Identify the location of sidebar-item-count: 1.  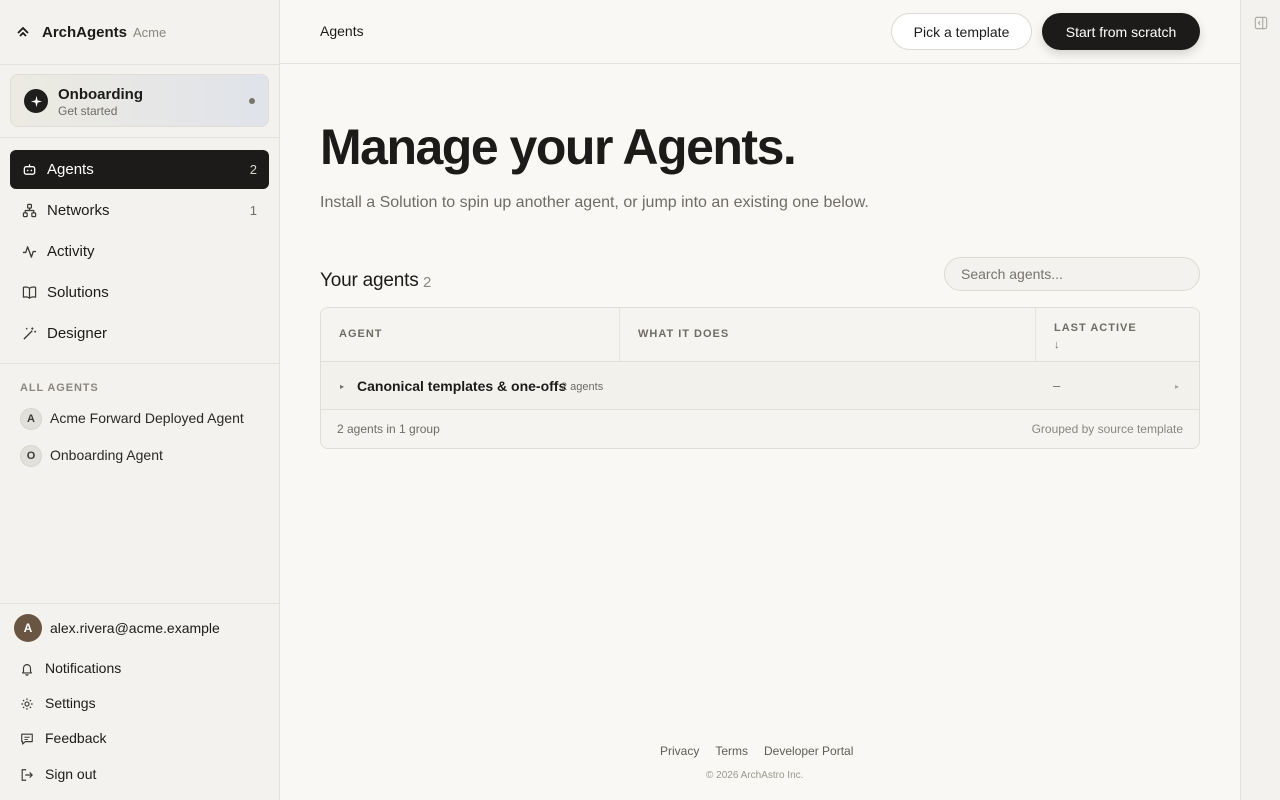
(253, 210).